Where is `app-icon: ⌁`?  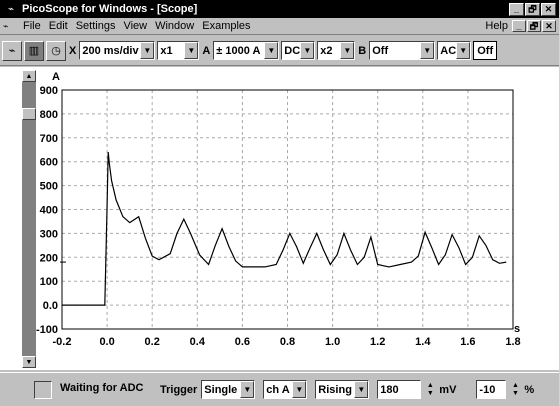 app-icon: ⌁ is located at coordinates (11, 9).